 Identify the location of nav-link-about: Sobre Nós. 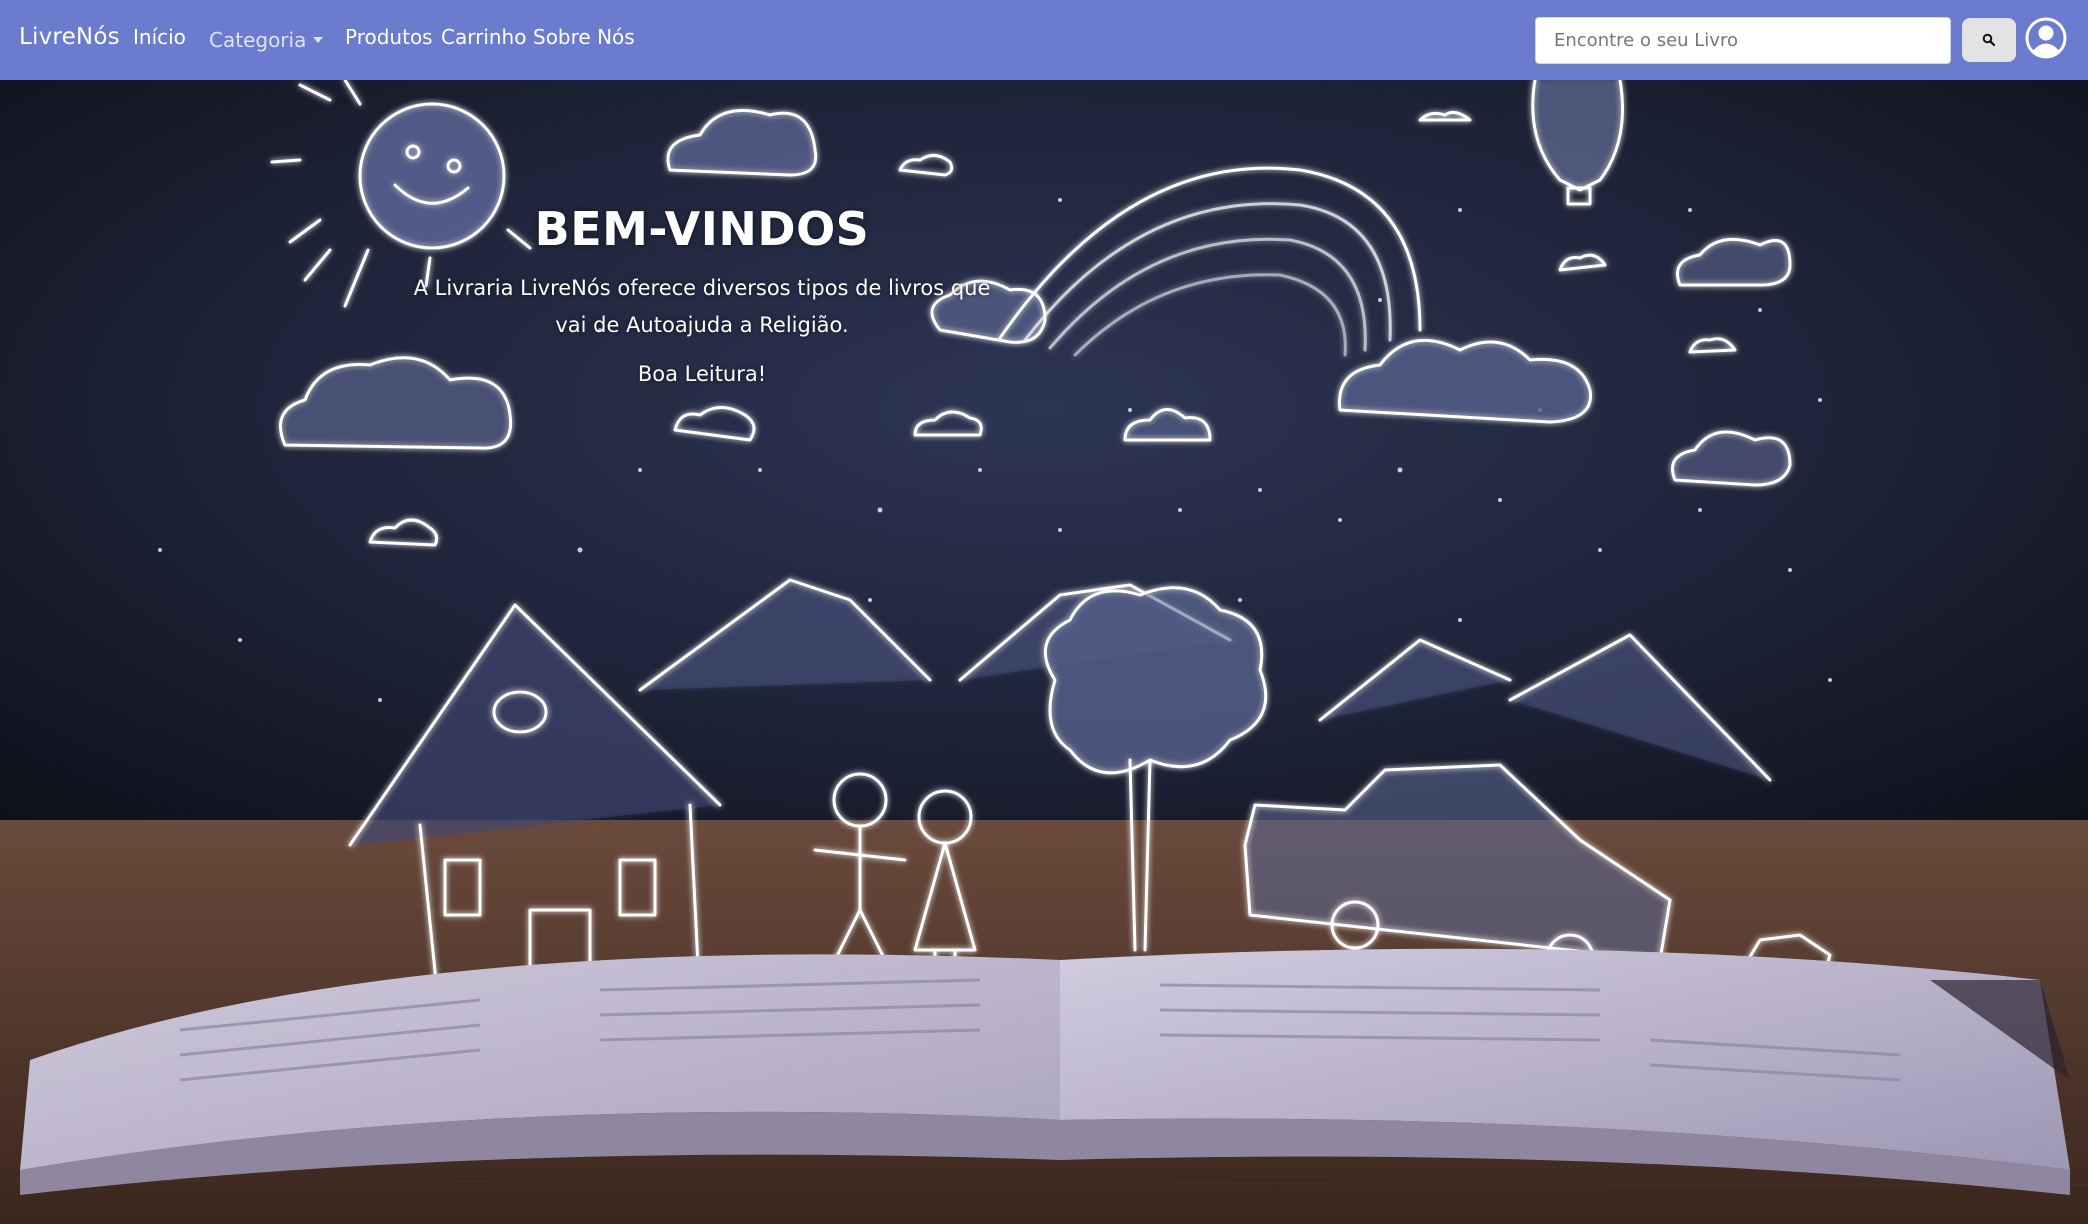
(584, 37).